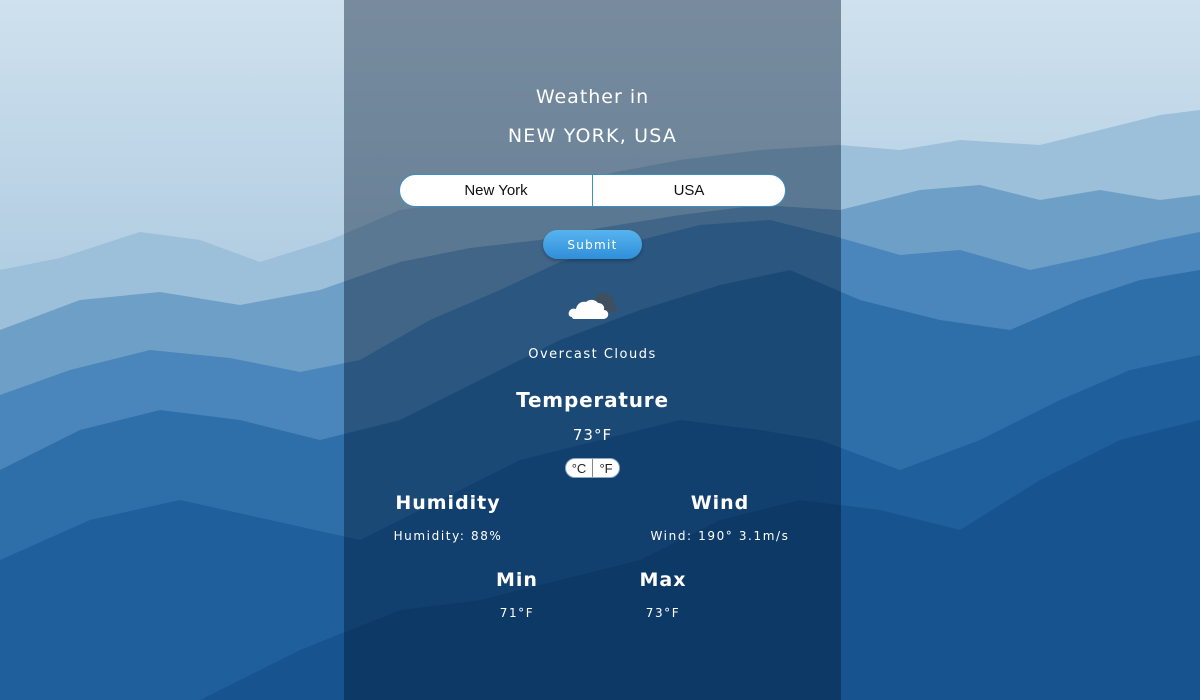  Describe the element at coordinates (592, 435) in the screenshot. I see `temperature-value: 73°F` at that location.